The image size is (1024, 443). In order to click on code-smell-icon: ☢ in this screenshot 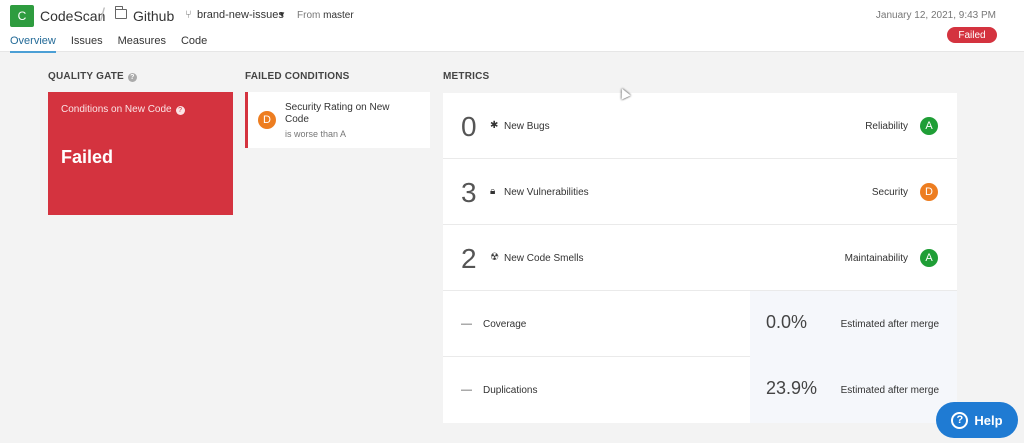, I will do `click(494, 257)`.